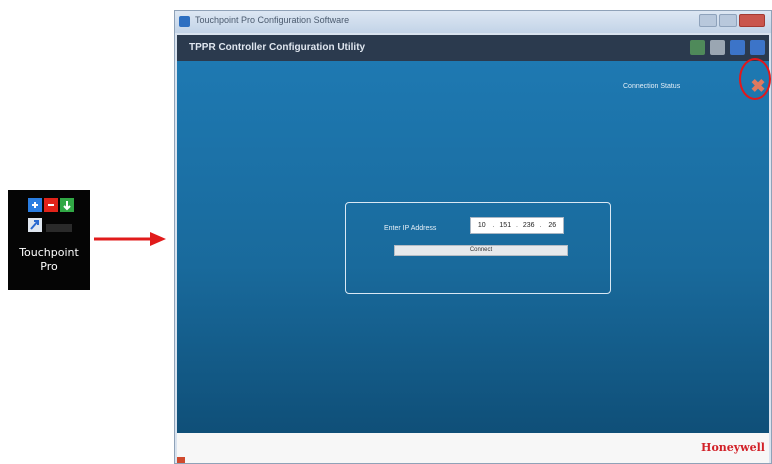 This screenshot has width=772, height=464. I want to click on window-titlebar: Touchpoint Pro Configuration Software, so click(473, 22).